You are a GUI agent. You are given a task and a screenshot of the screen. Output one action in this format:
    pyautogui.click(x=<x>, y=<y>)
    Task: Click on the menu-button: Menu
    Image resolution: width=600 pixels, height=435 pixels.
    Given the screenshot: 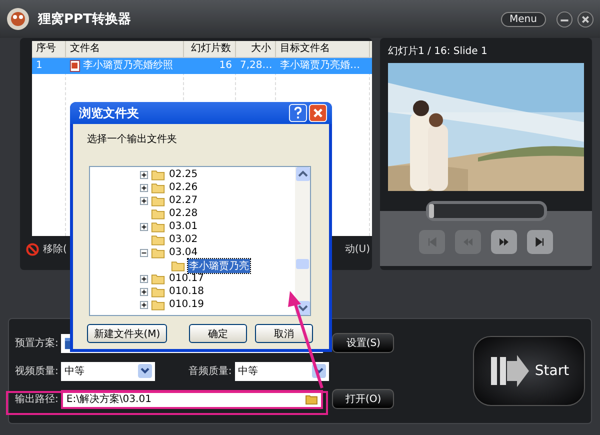 What is the action you would take?
    pyautogui.click(x=523, y=19)
    